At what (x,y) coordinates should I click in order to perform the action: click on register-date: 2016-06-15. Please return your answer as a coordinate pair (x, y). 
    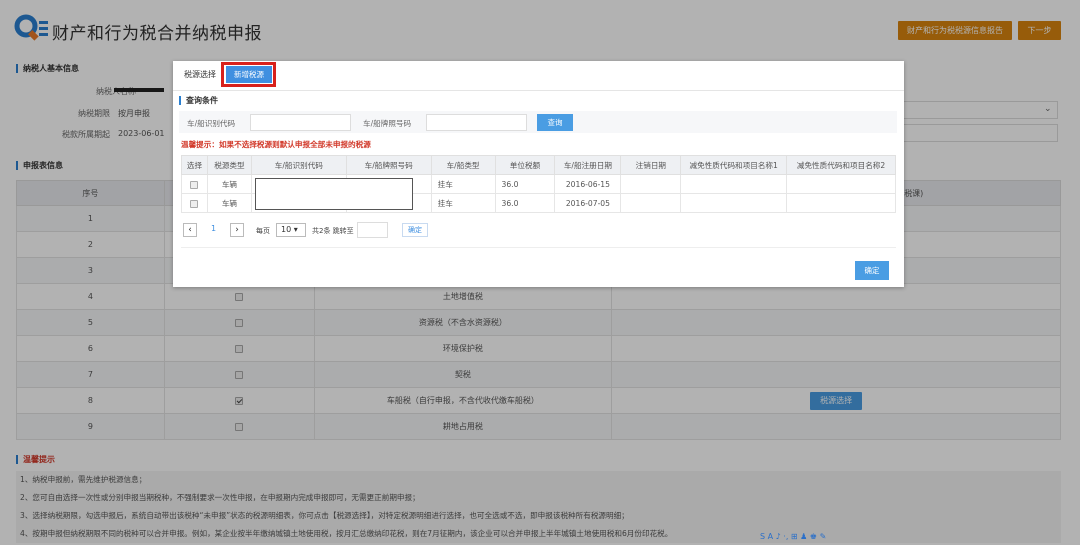
    Looking at the image, I should click on (588, 184).